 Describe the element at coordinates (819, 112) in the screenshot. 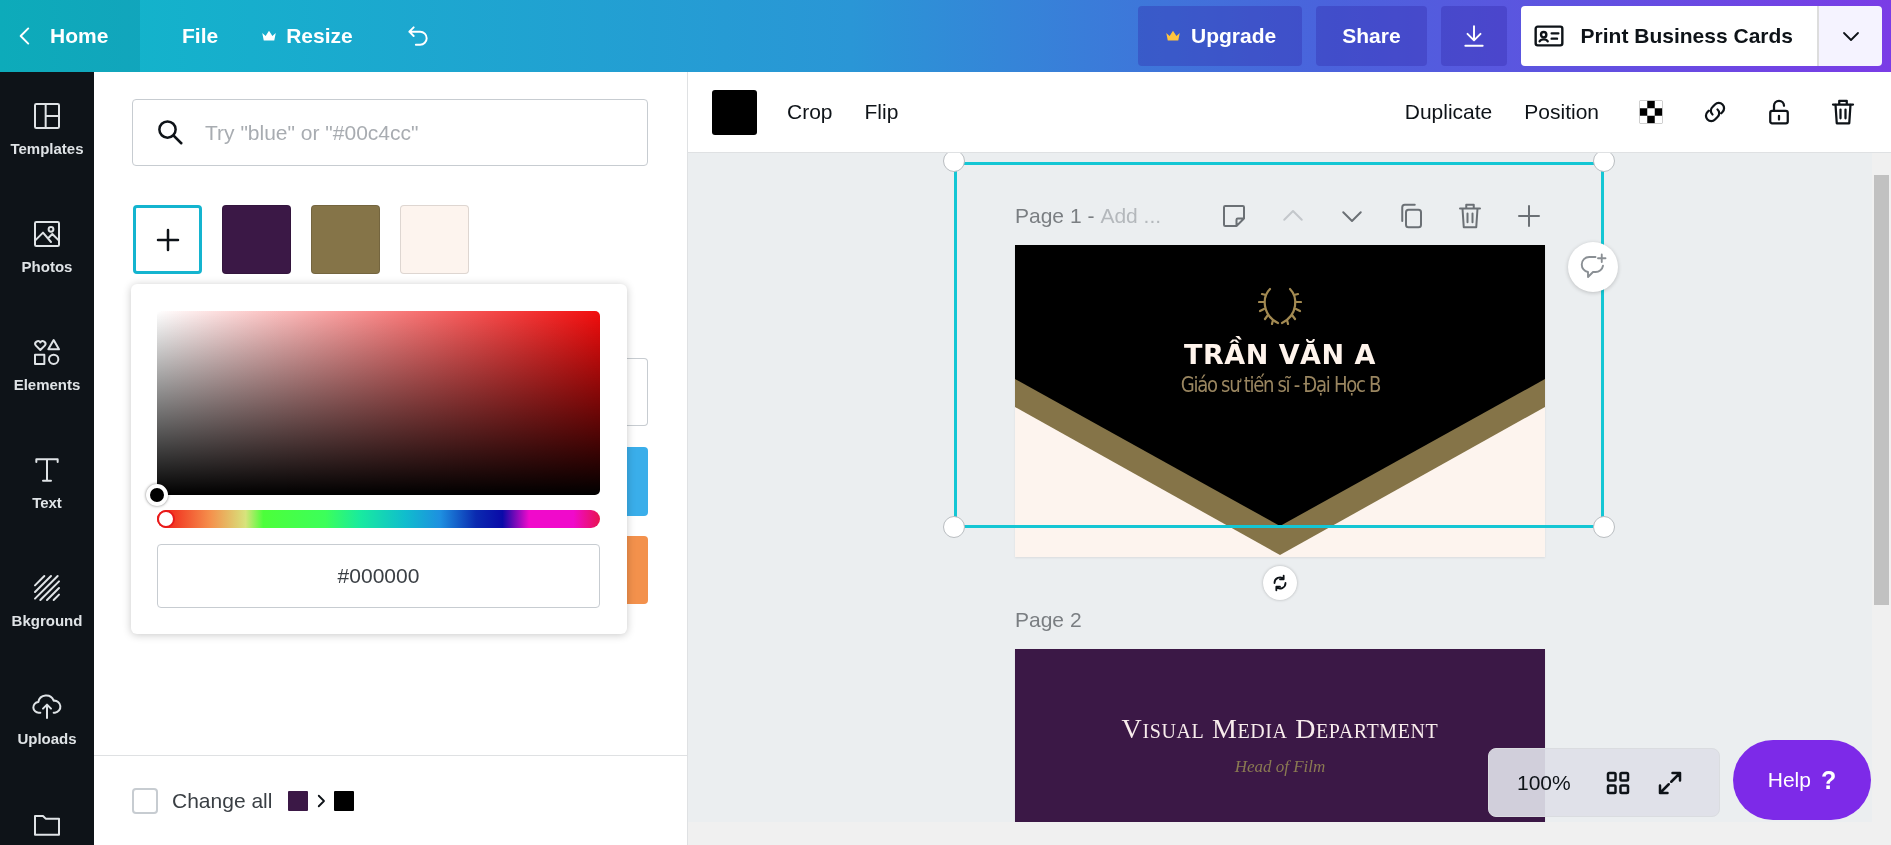

I see `toolbar-button: Crop` at that location.